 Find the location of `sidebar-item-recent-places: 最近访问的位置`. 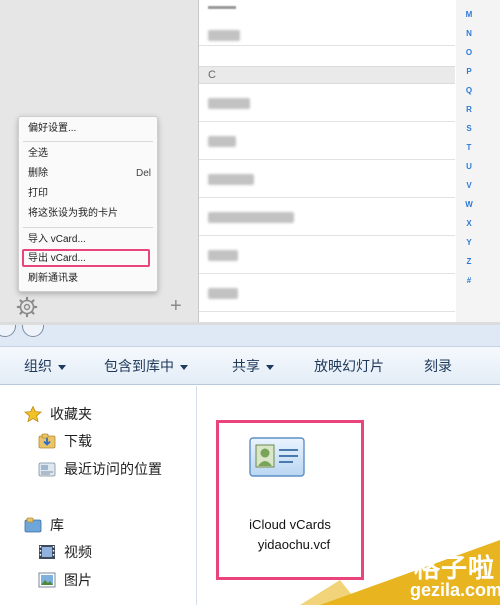

sidebar-item-recent-places: 最近访问的位置 is located at coordinates (113, 469).